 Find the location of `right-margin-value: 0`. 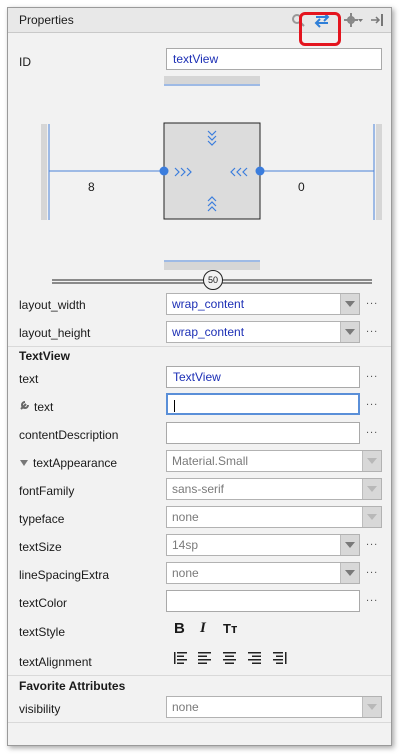

right-margin-value: 0 is located at coordinates (301, 187).